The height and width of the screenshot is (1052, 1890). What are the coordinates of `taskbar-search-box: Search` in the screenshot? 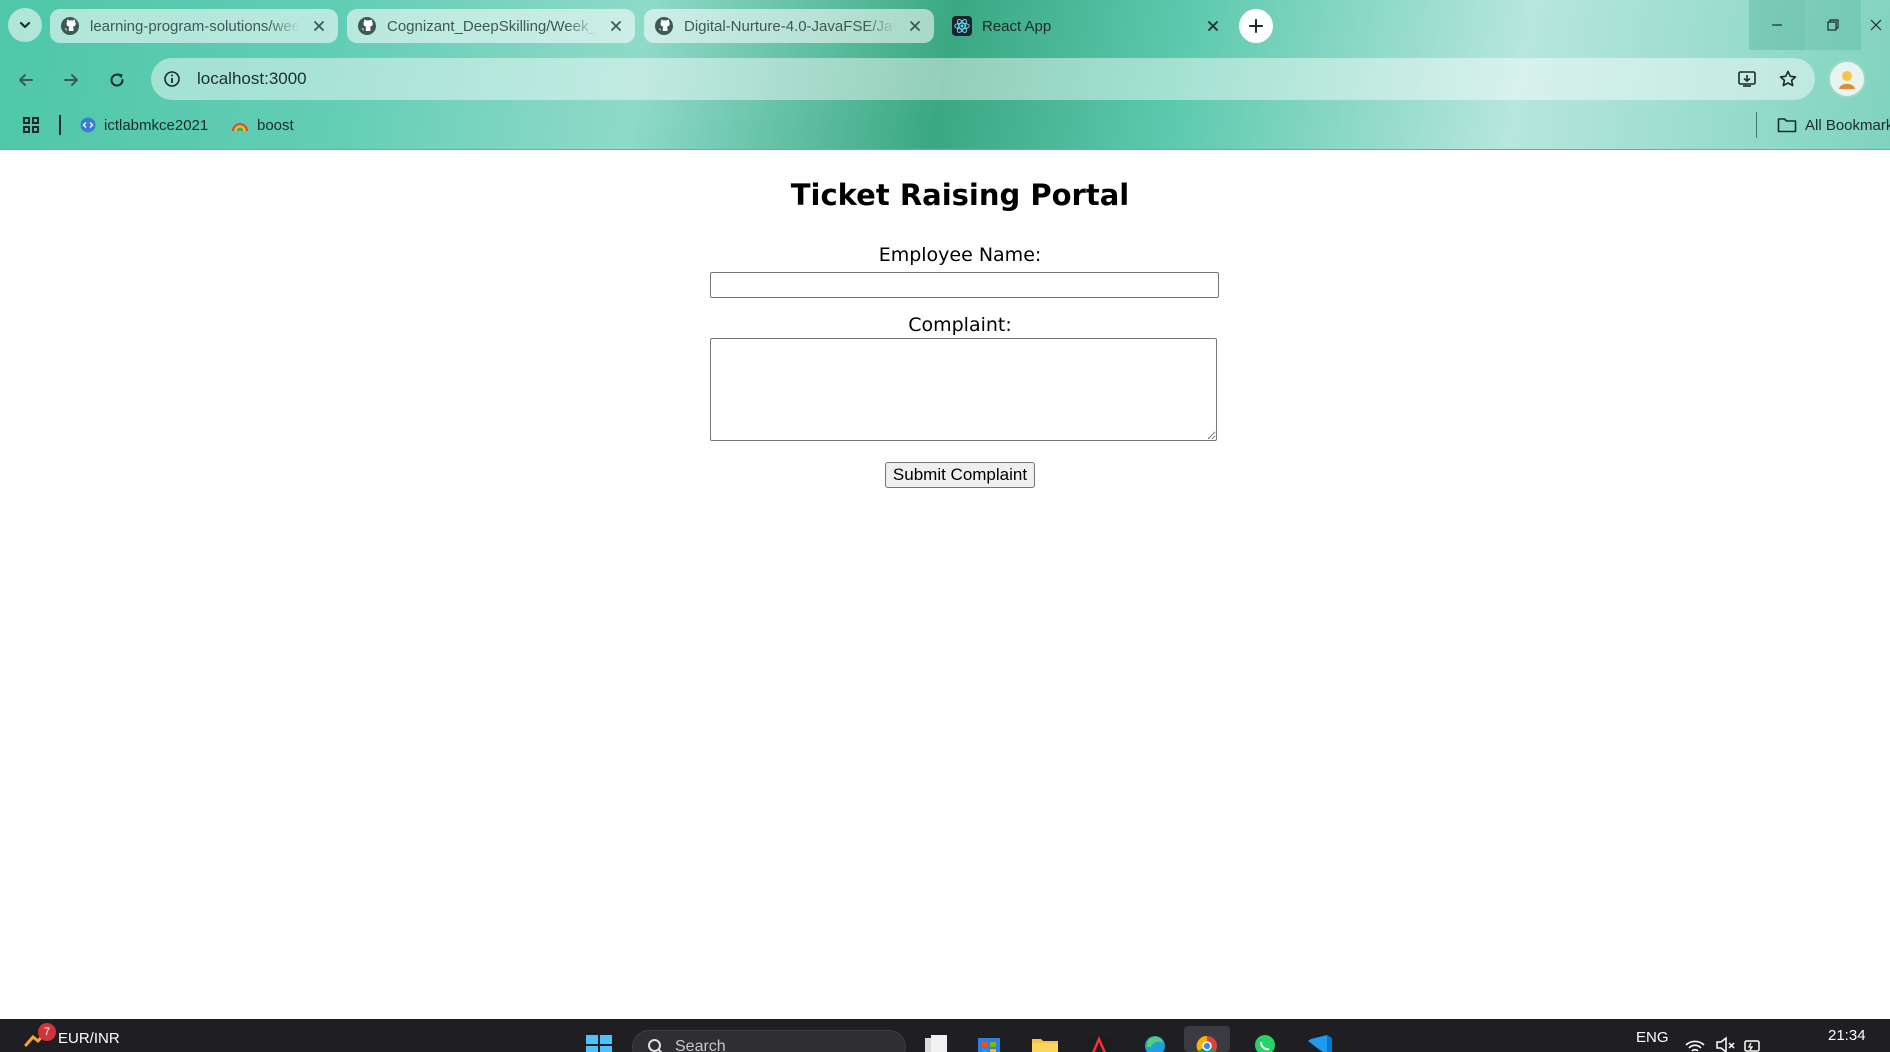 It's located at (769, 1041).